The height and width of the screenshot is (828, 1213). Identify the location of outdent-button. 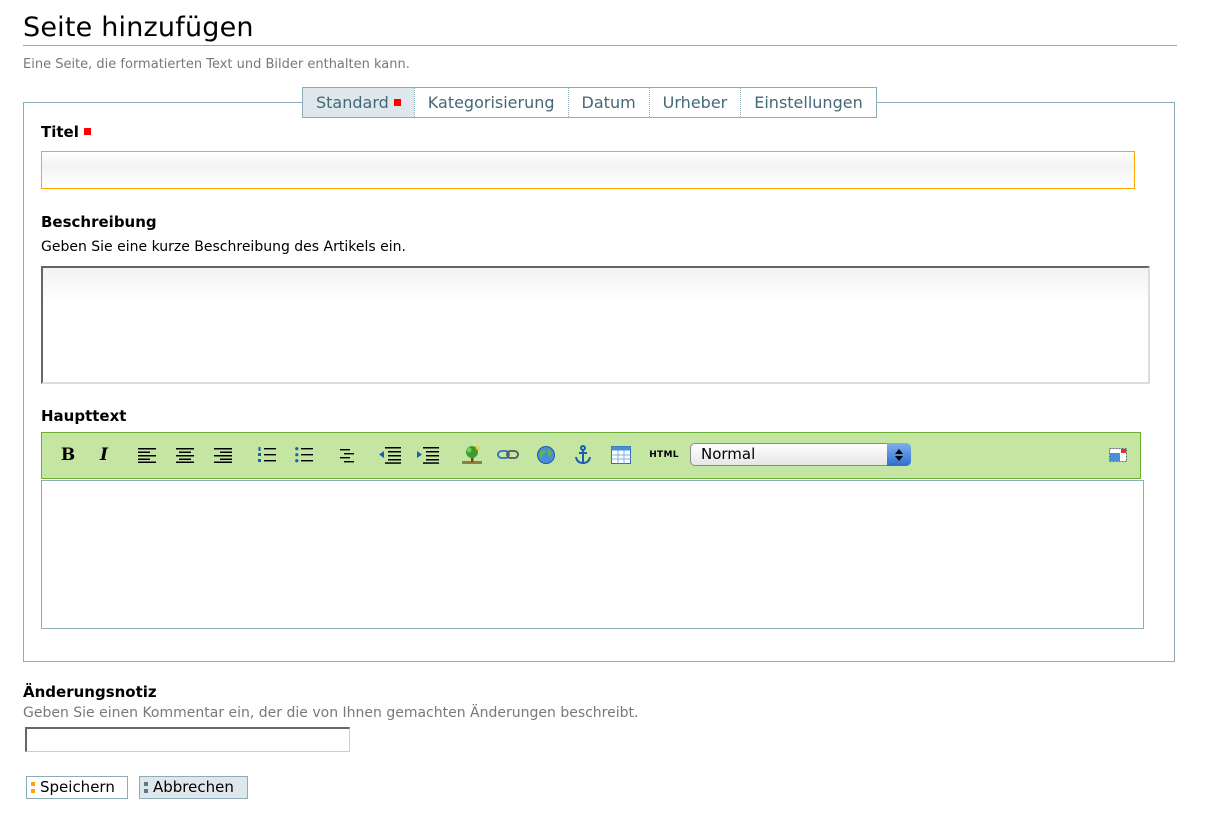
(390, 455).